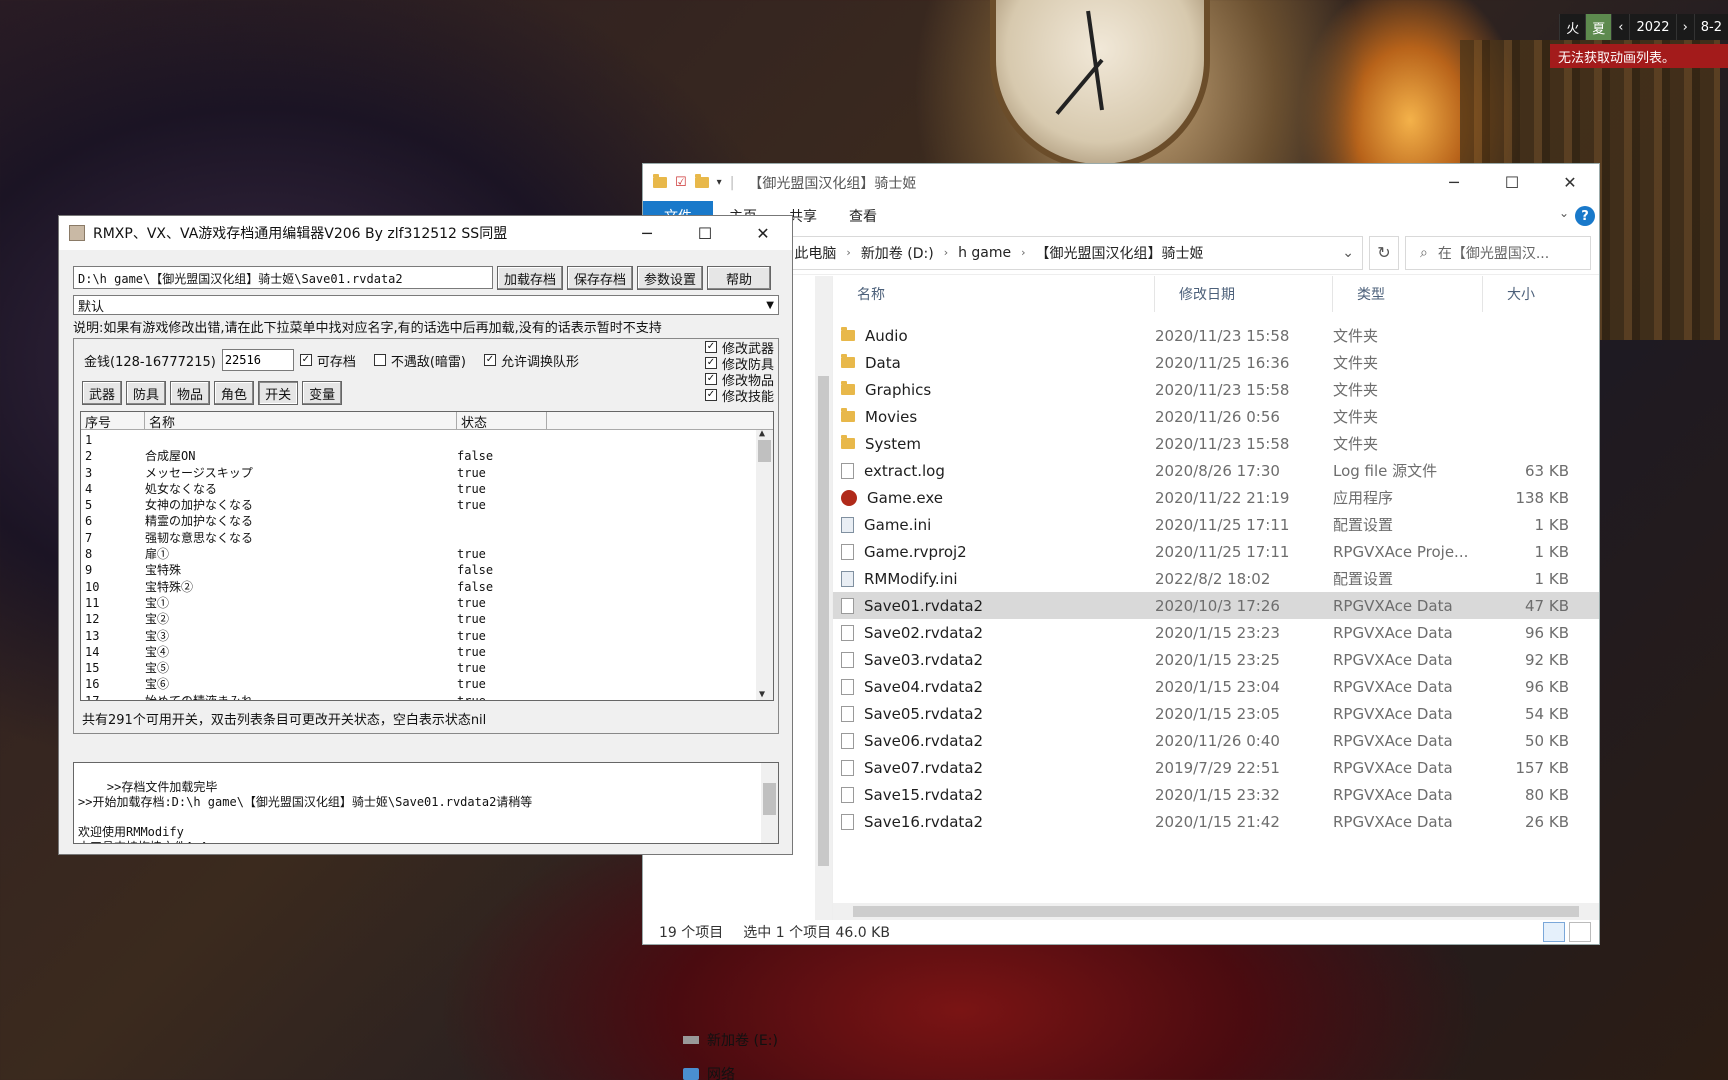 This screenshot has width=1728, height=1080. What do you see at coordinates (1216, 443) in the screenshot?
I see `file-row: System 2020/11/23 15:58 文件夹` at bounding box center [1216, 443].